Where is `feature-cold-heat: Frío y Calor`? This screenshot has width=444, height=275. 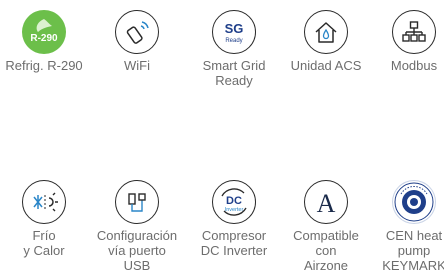 feature-cold-heat: Frío y Calor is located at coordinates (46, 219).